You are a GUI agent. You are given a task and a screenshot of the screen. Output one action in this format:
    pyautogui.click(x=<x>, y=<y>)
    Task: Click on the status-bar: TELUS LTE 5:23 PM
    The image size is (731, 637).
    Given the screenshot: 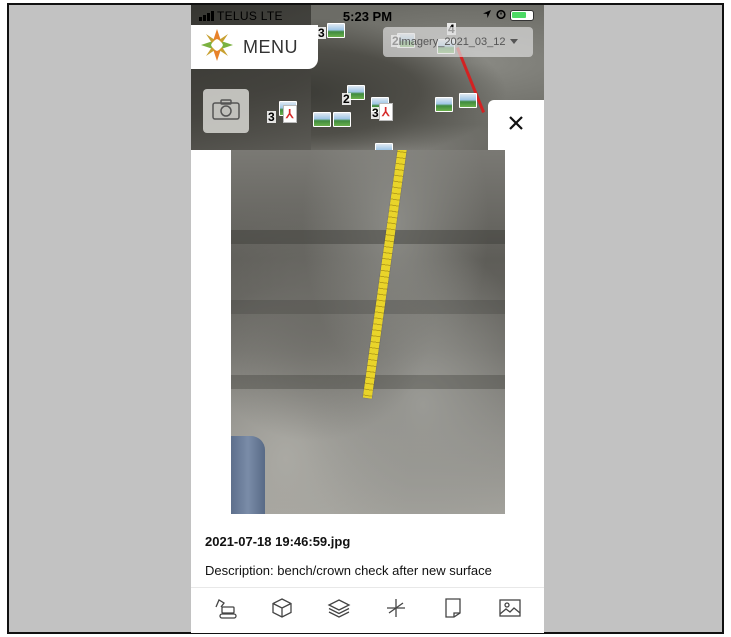 What is the action you would take?
    pyautogui.click(x=367, y=16)
    